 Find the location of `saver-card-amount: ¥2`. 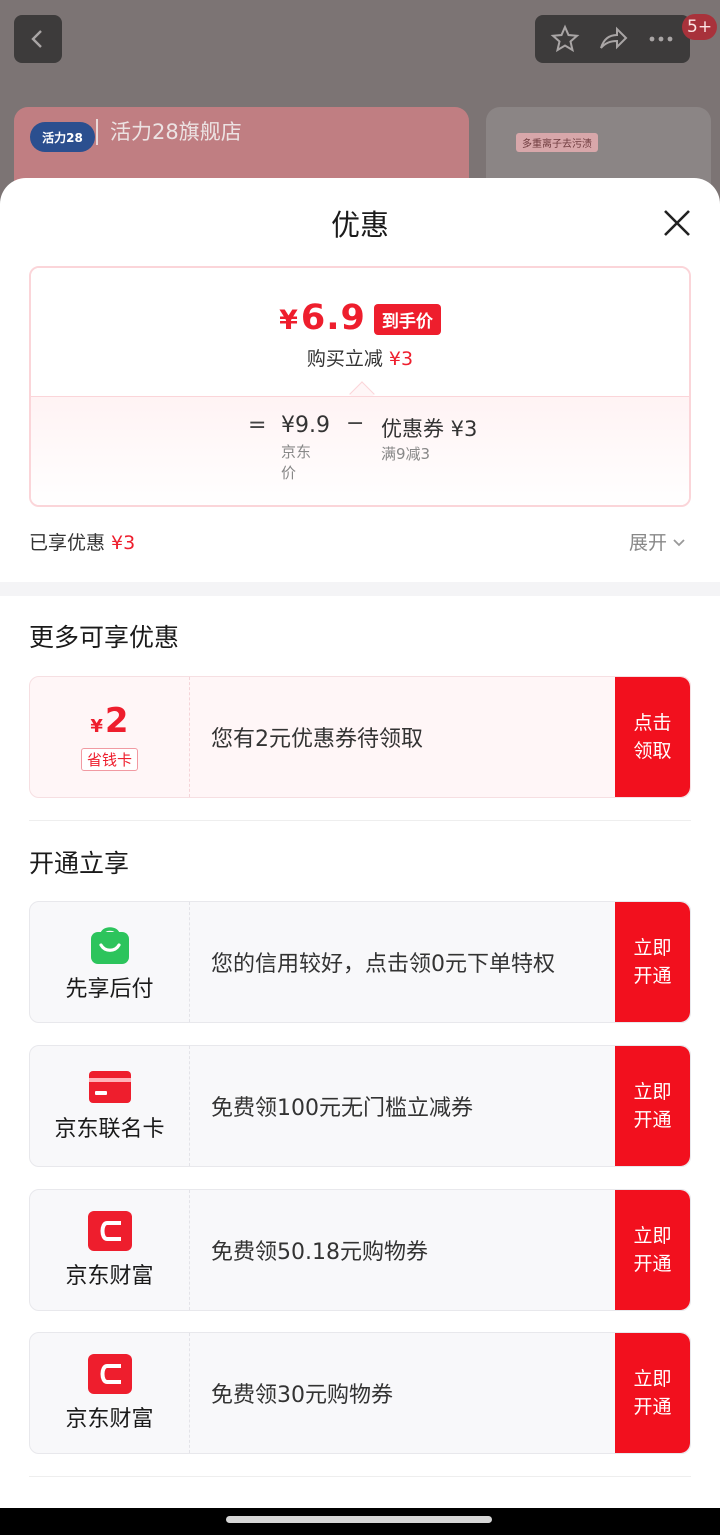

saver-card-amount: ¥2 is located at coordinates (109, 721).